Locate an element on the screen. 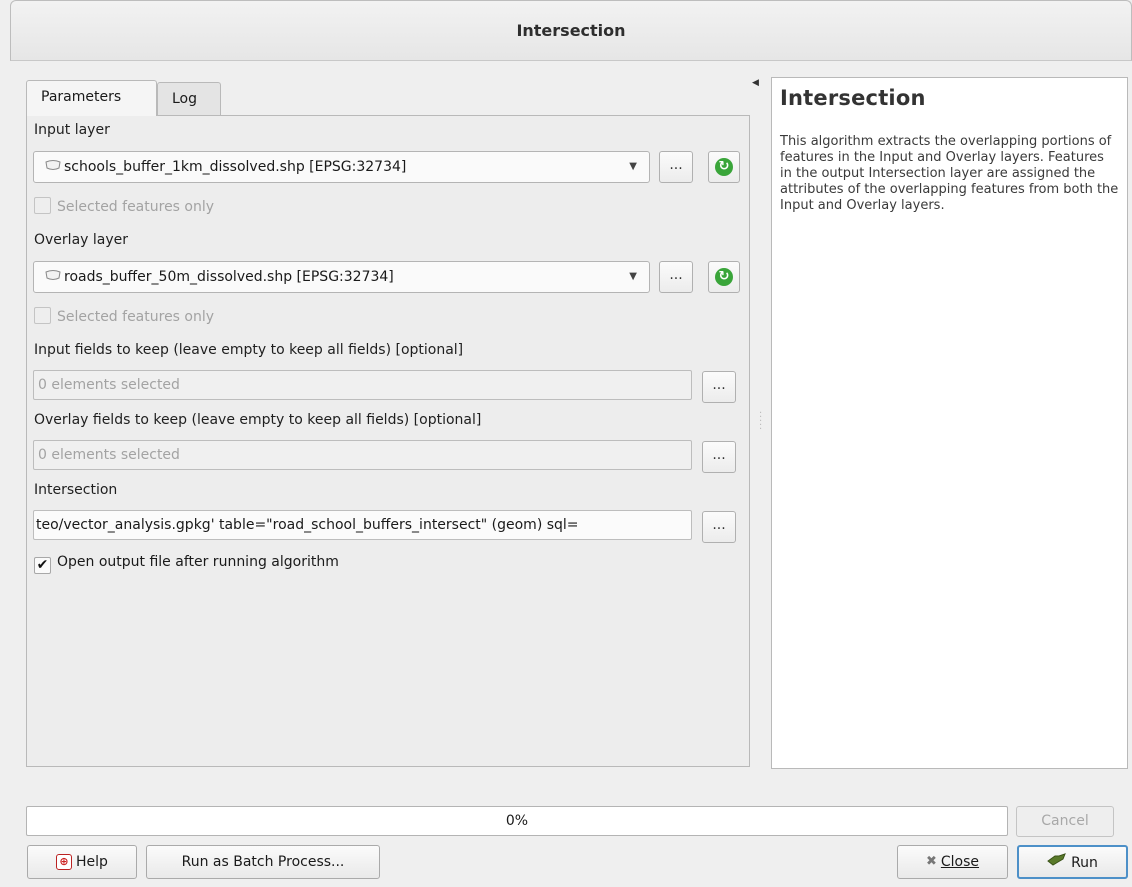 The width and height of the screenshot is (1132, 887). overlay-selected-only-checkbox: Selected features only is located at coordinates (124, 316).